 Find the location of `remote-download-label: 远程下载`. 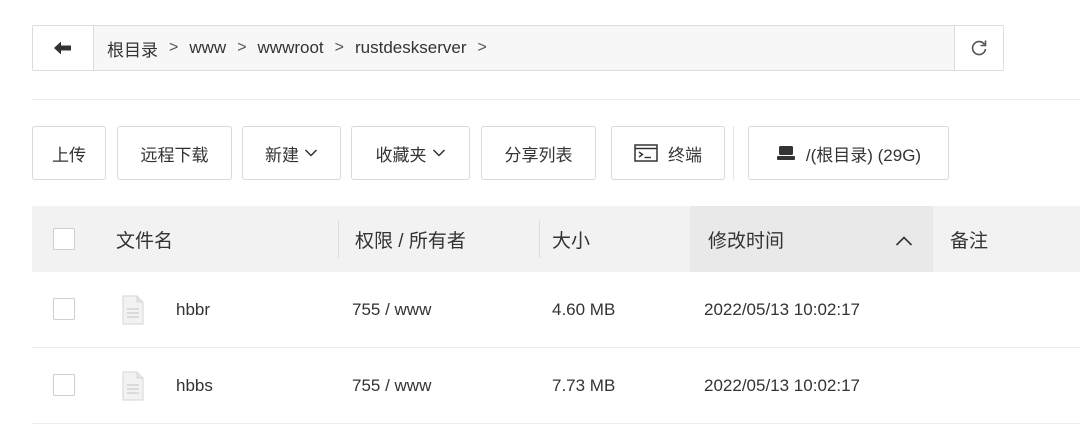

remote-download-label: 远程下载 is located at coordinates (174, 155).